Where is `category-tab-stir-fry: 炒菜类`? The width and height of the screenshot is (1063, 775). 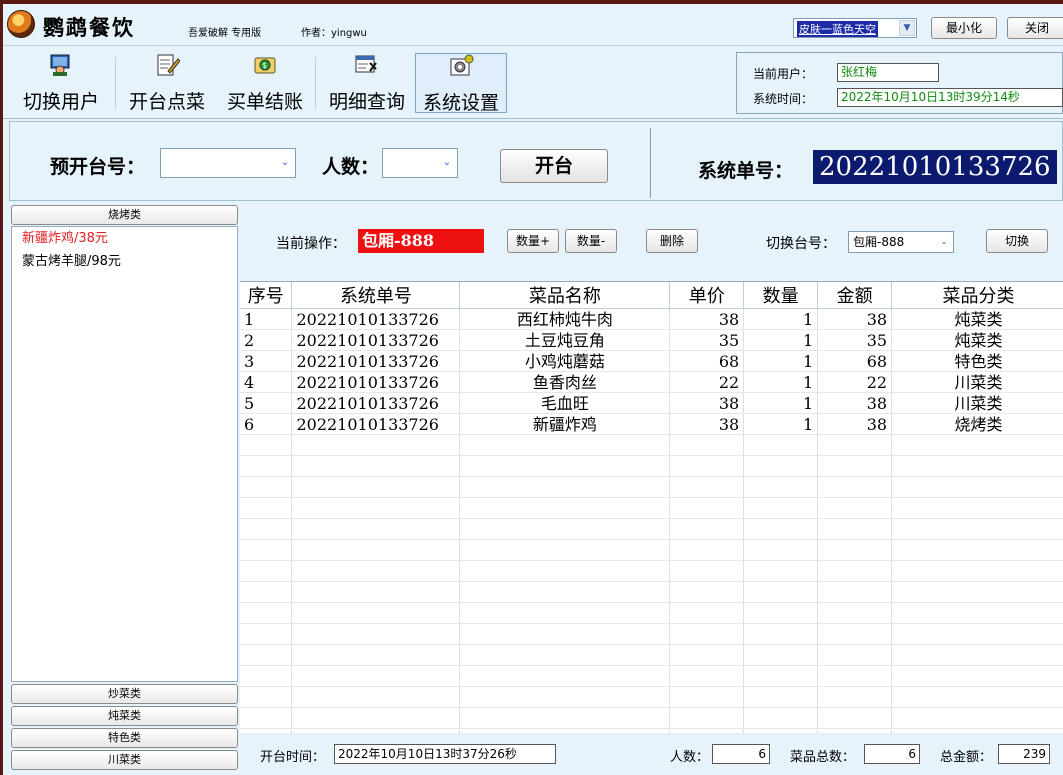 category-tab-stir-fry: 炒菜类 is located at coordinates (124, 694).